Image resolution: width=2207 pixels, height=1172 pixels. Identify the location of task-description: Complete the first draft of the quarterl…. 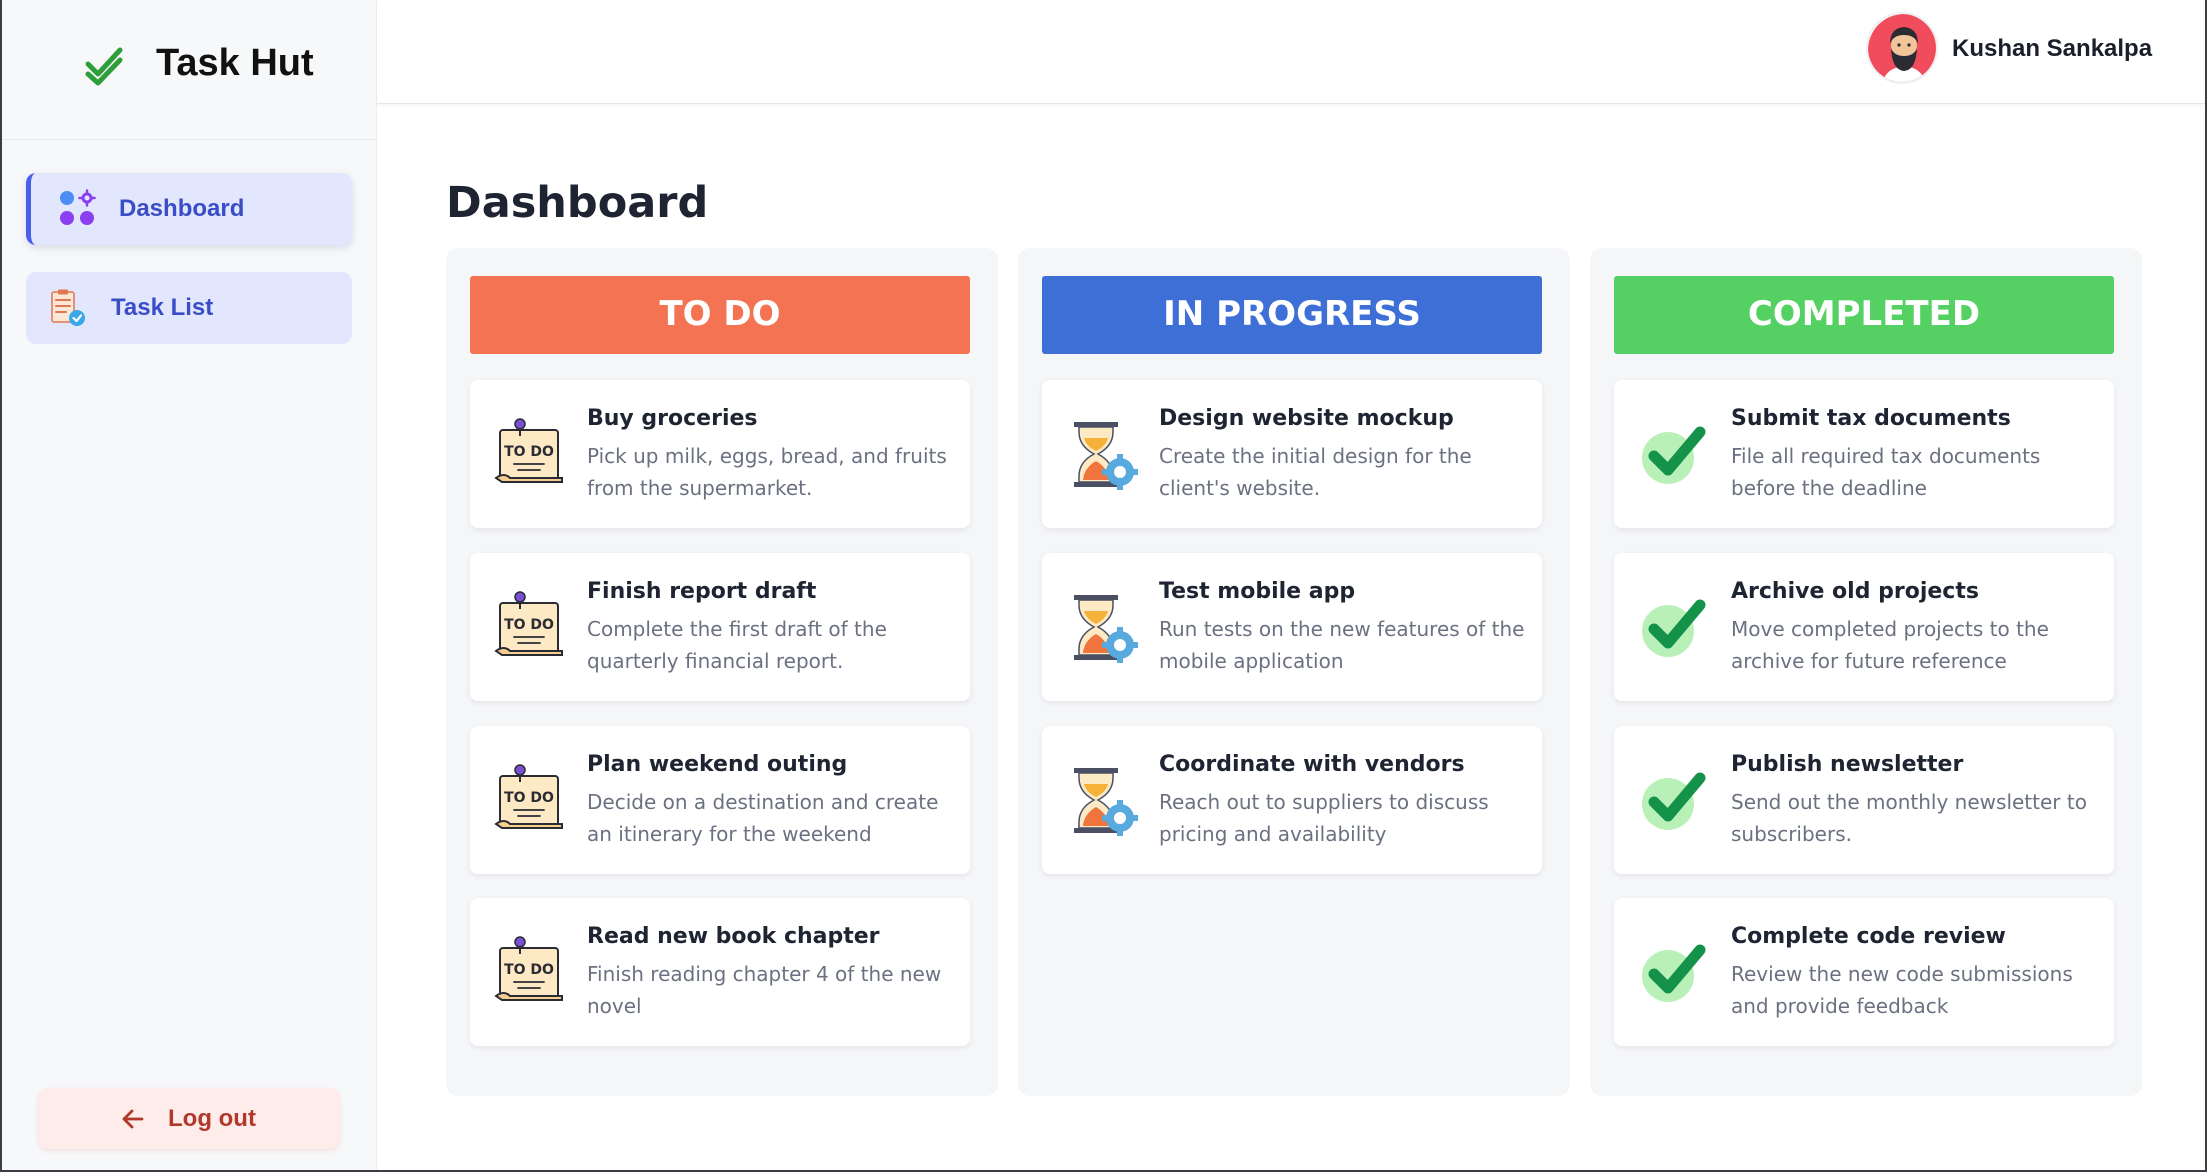
(737, 645).